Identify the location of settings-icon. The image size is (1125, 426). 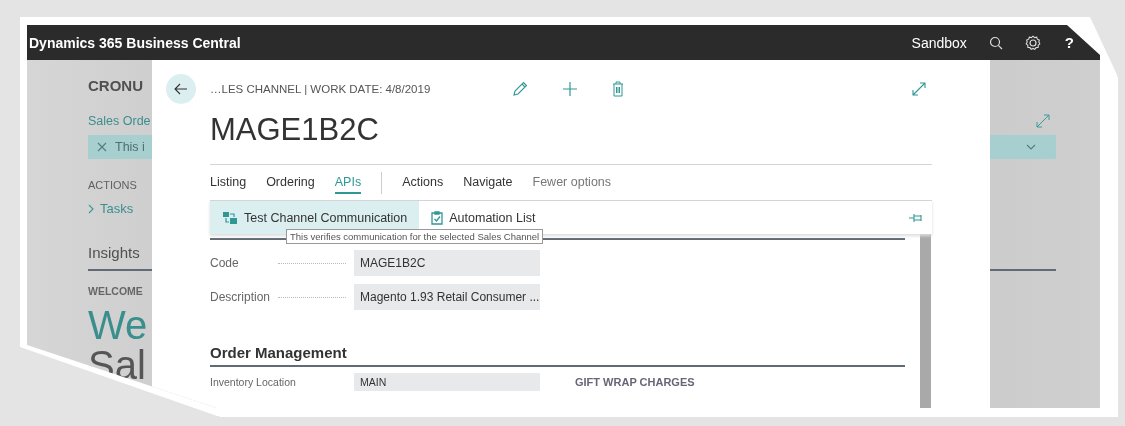
(1032, 42).